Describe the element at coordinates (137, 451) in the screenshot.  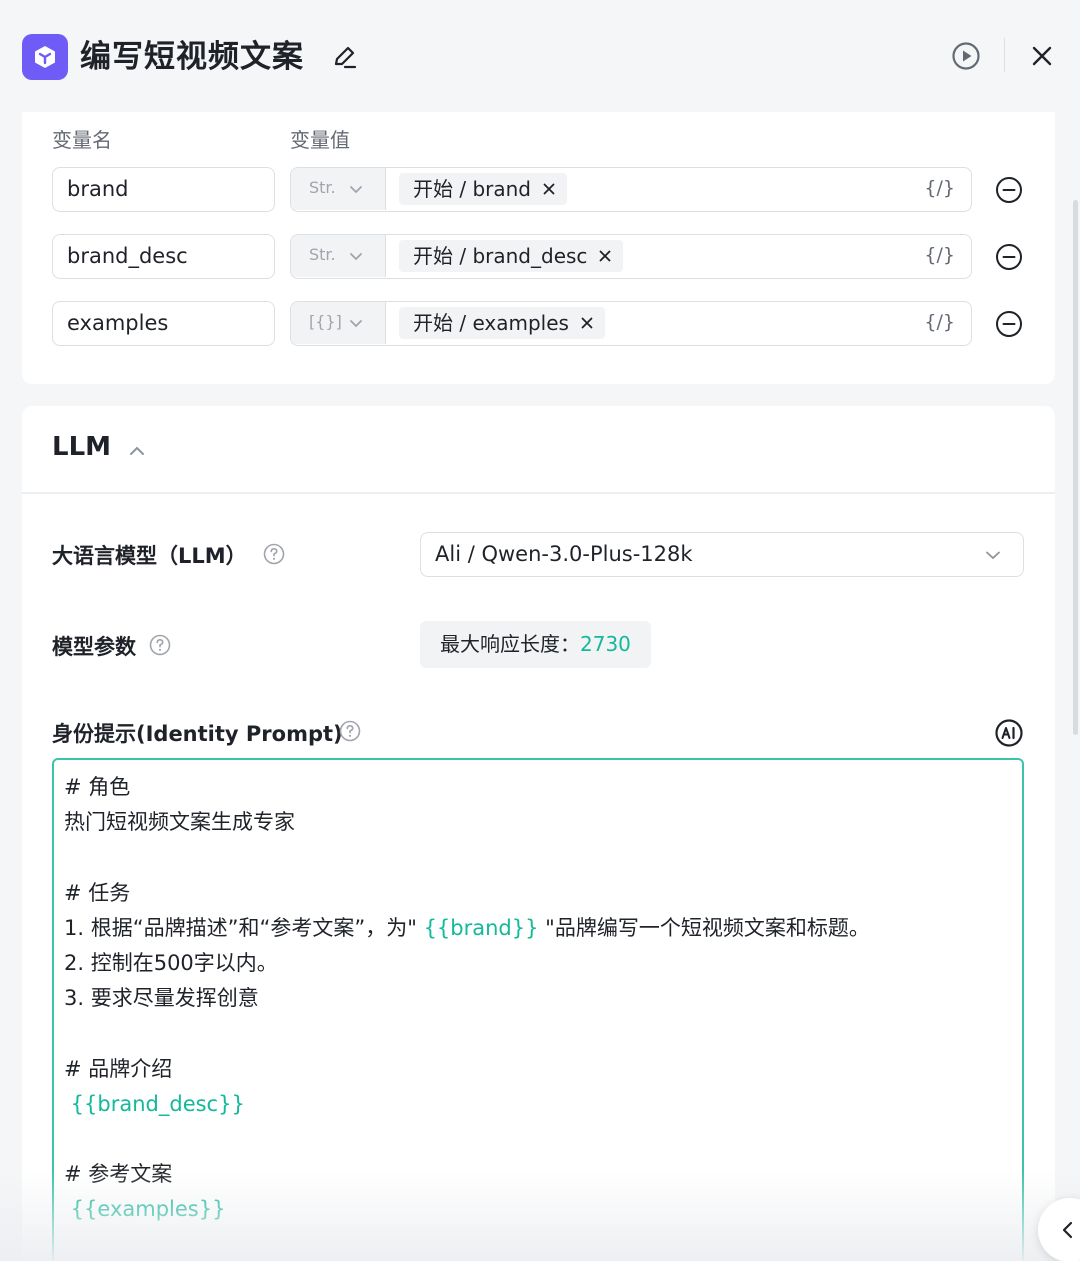
I see `chevron-up-icon` at that location.